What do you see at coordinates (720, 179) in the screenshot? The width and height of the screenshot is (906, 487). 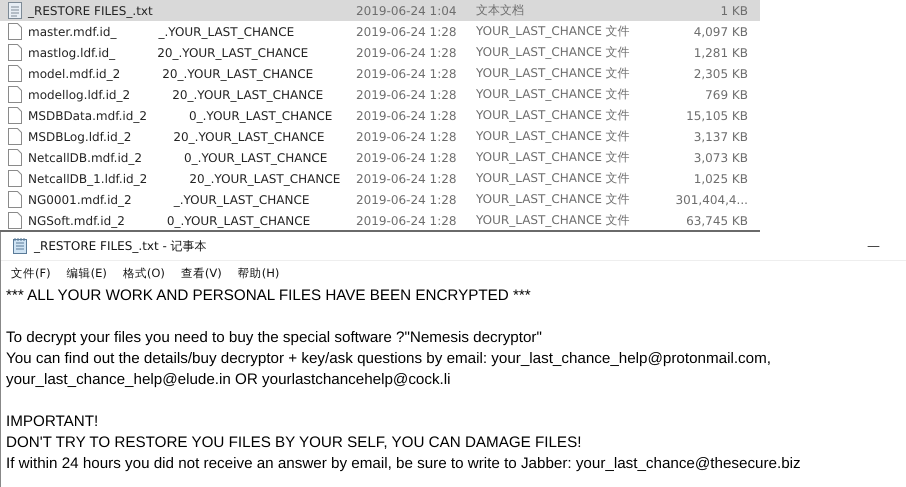 I see `file-size: 1,025 KB` at bounding box center [720, 179].